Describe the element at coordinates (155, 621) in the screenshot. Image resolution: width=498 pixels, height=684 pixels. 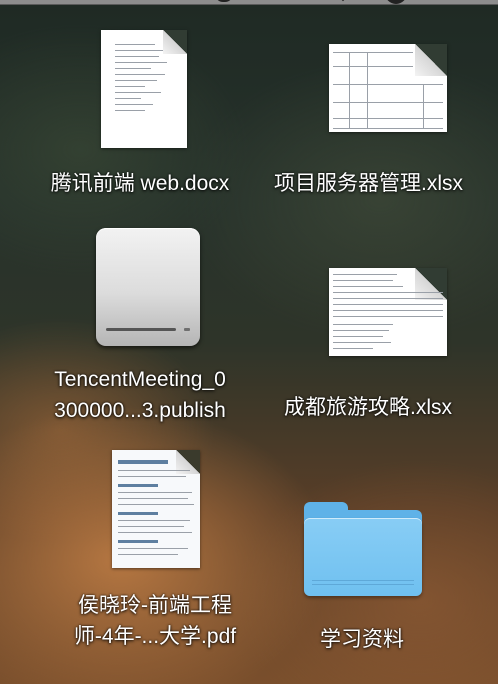
I see `file-name-label: 侯晓玲-前端工程 师-4年-...大学.pdf` at that location.